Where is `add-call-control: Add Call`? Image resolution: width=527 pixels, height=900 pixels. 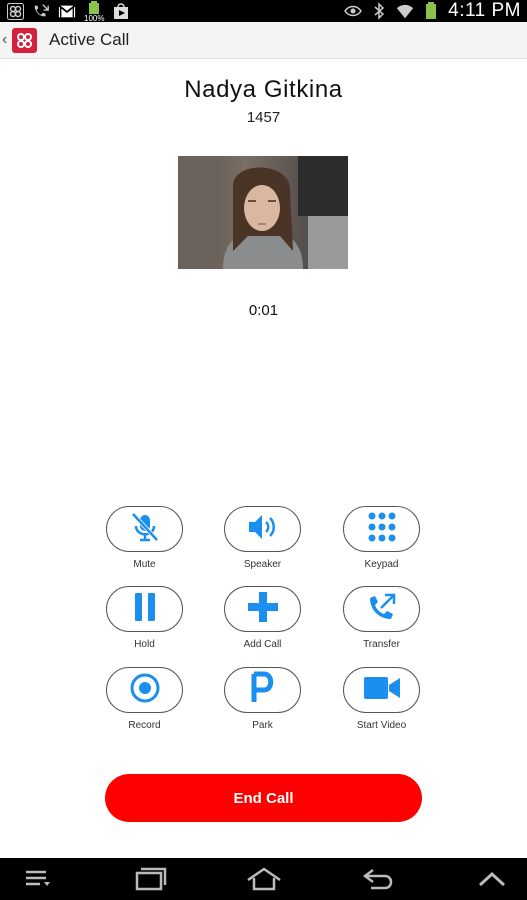 add-call-control: Add Call is located at coordinates (264, 621).